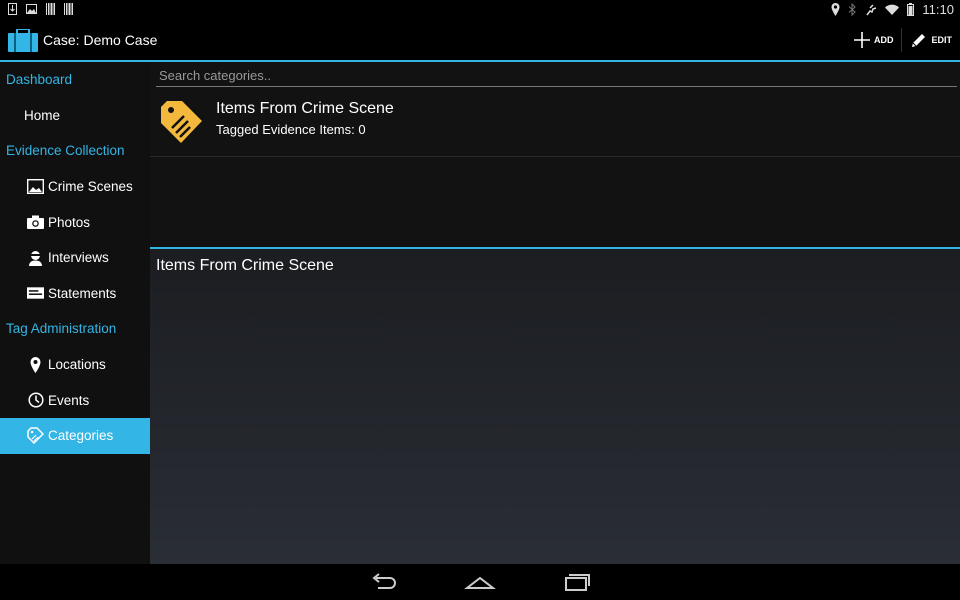 This screenshot has height=600, width=960. What do you see at coordinates (42, 115) in the screenshot?
I see `sidebar-item-label: Home` at bounding box center [42, 115].